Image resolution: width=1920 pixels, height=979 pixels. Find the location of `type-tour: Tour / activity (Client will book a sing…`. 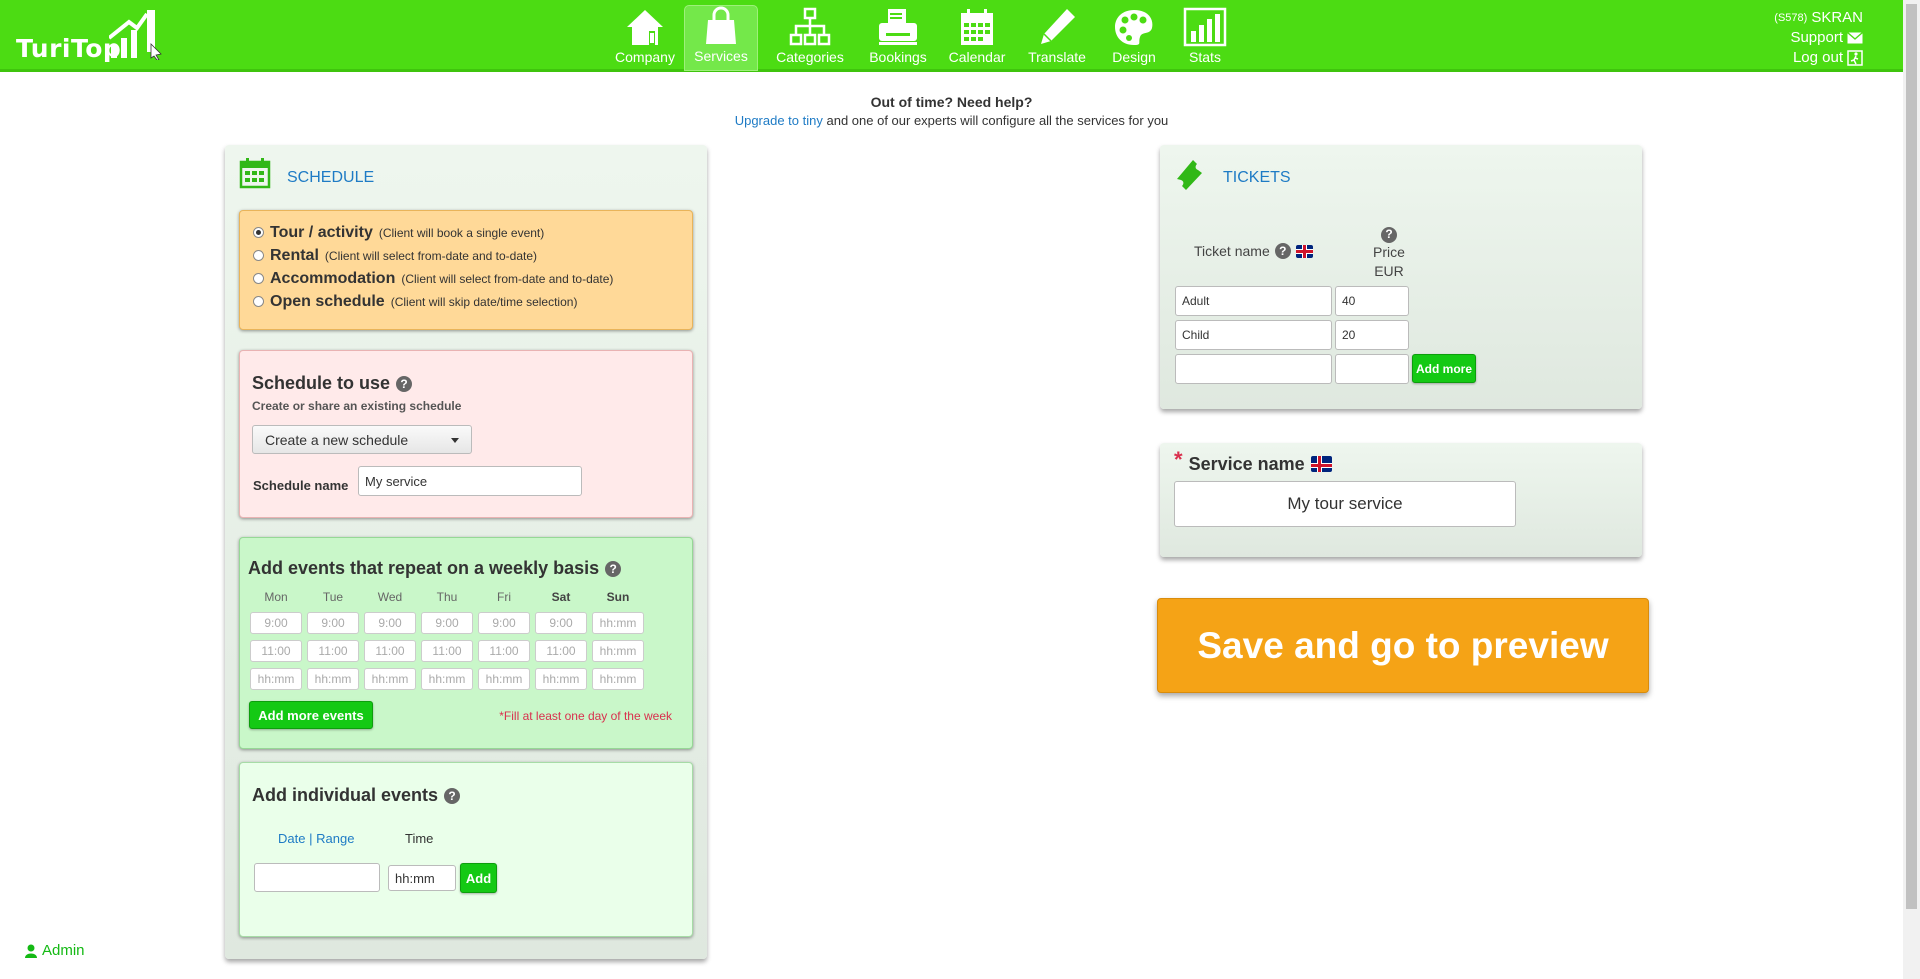

type-tour: Tour / activity (Client will book a sing… is located at coordinates (472, 235).